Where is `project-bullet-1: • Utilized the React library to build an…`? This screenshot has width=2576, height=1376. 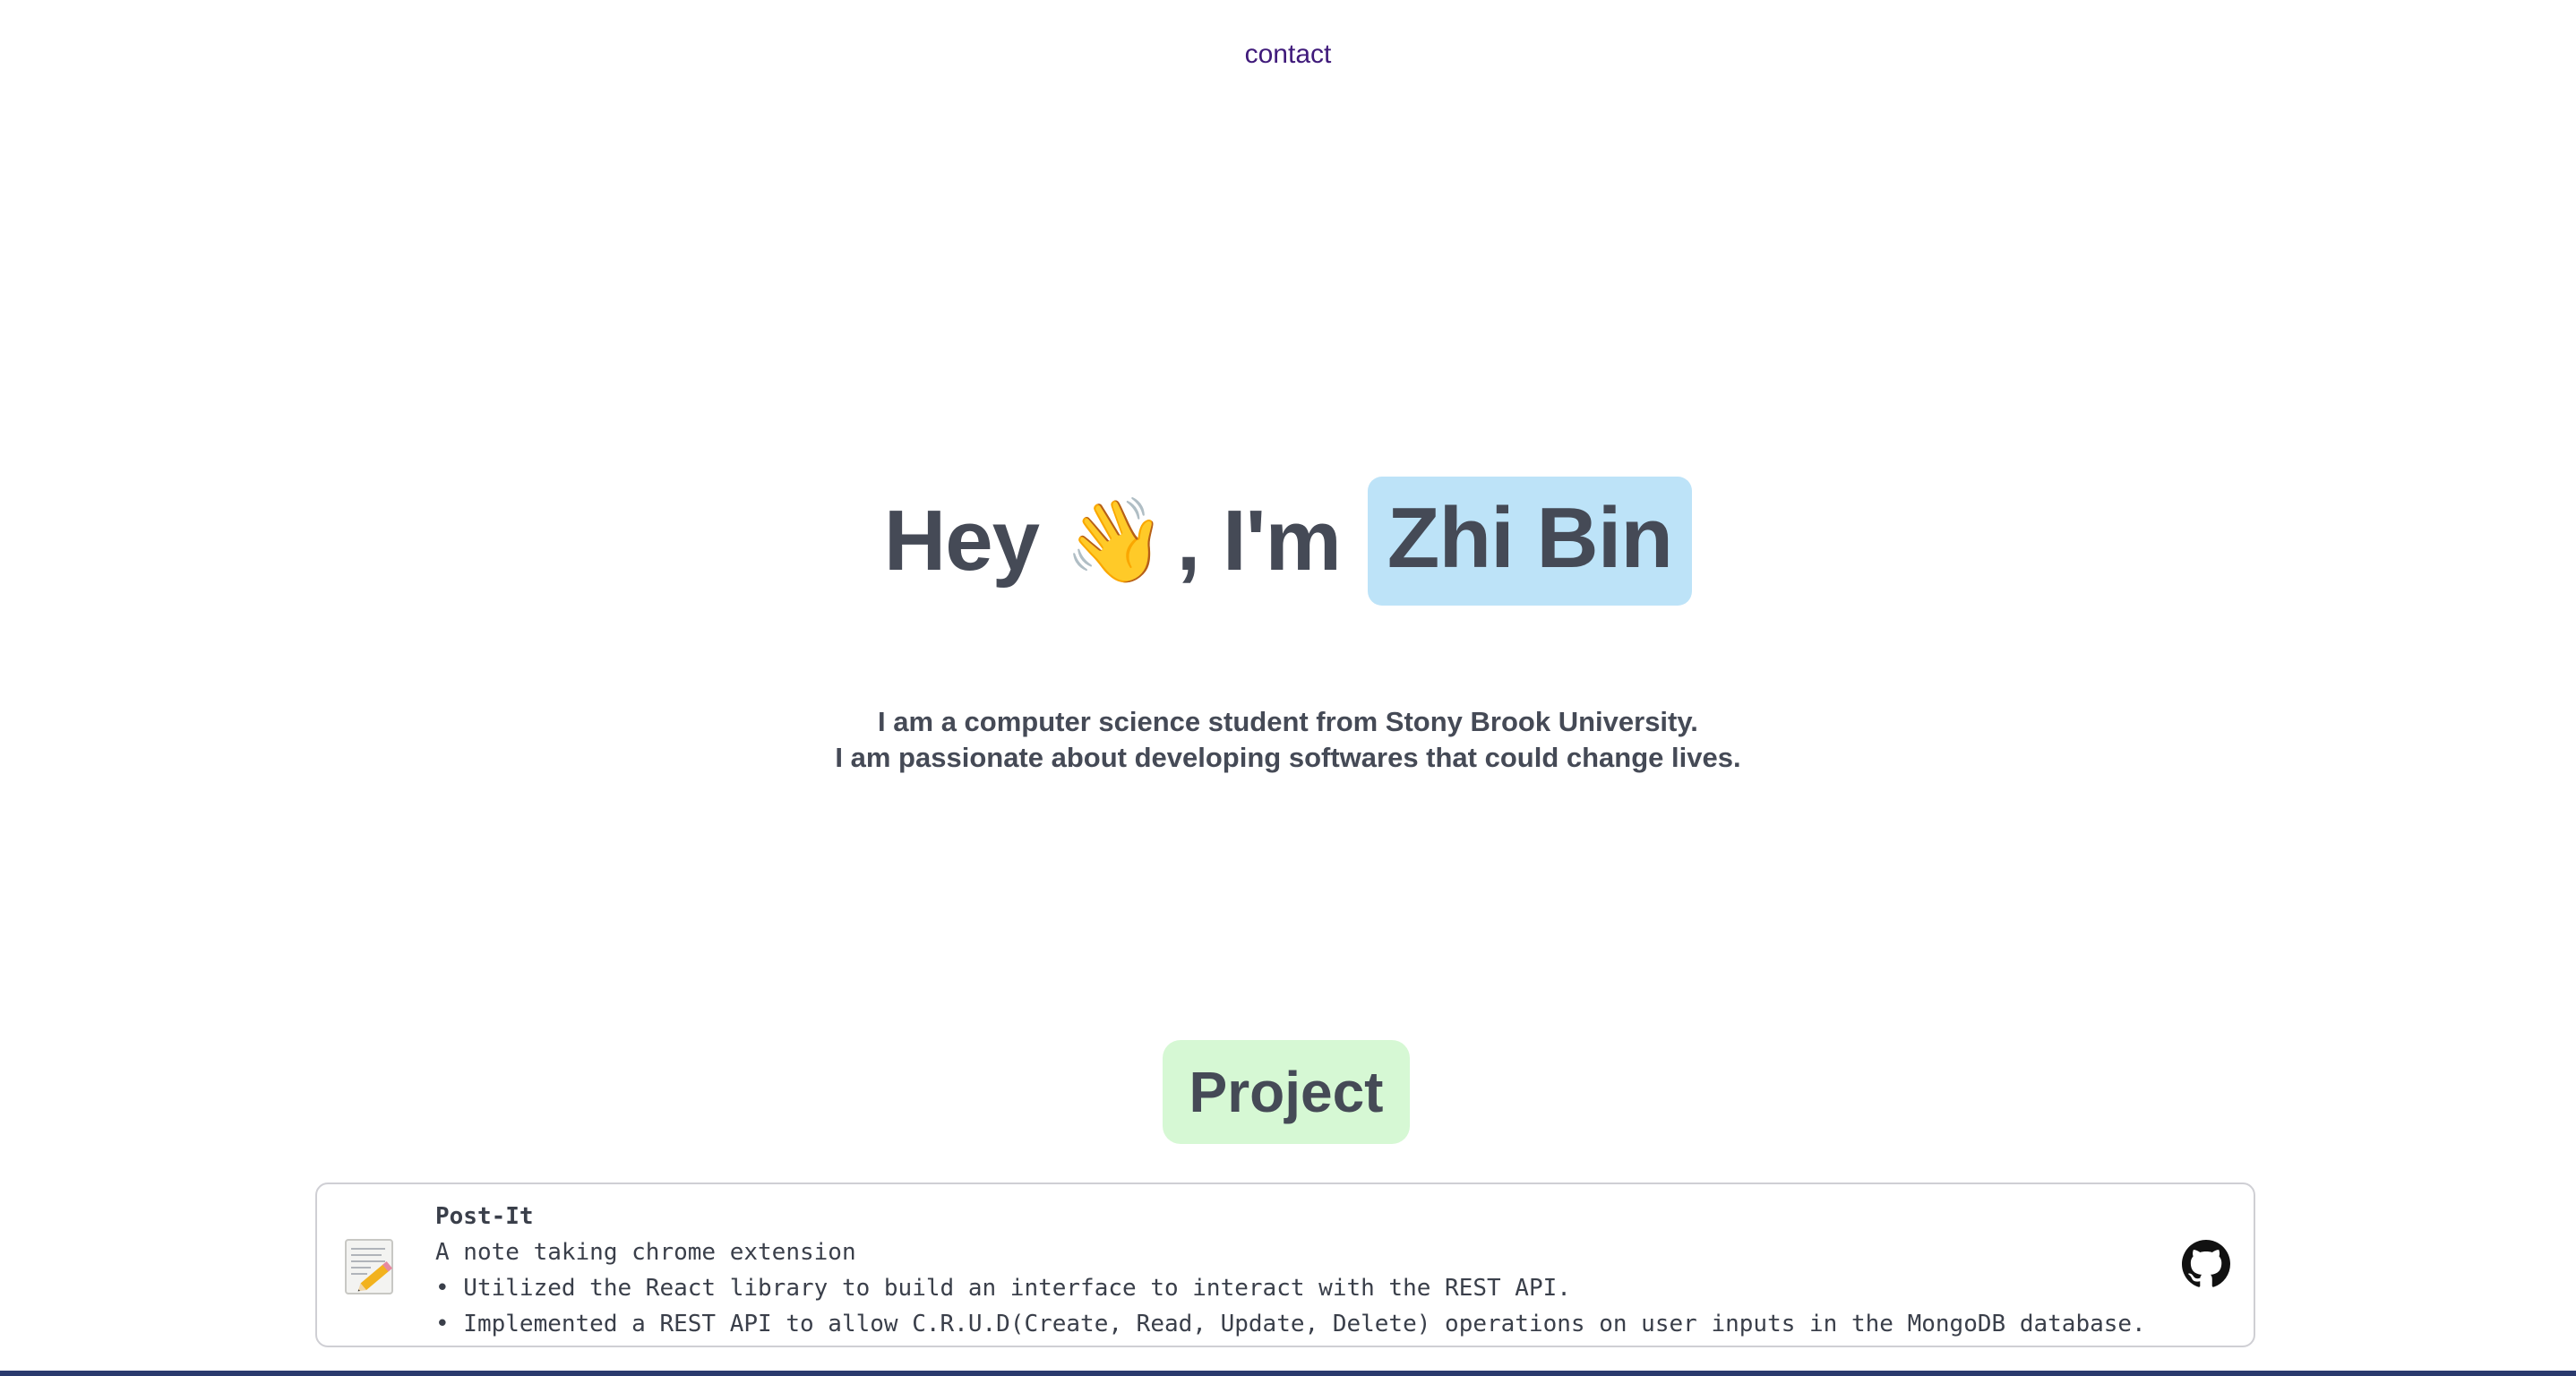 project-bullet-1: • Utilized the React library to build an… is located at coordinates (1003, 1288).